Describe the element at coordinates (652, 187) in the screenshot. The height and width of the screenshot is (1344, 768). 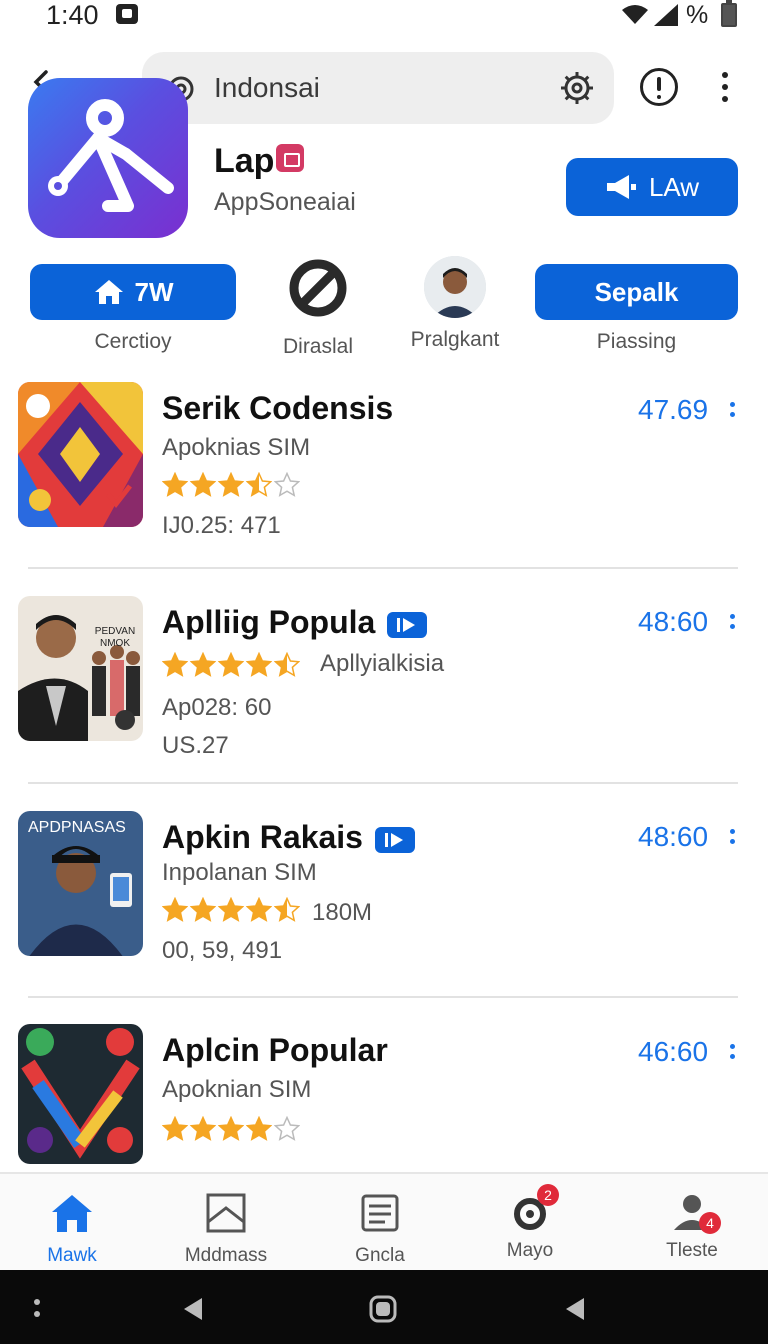
I see `install-button: LAw` at that location.